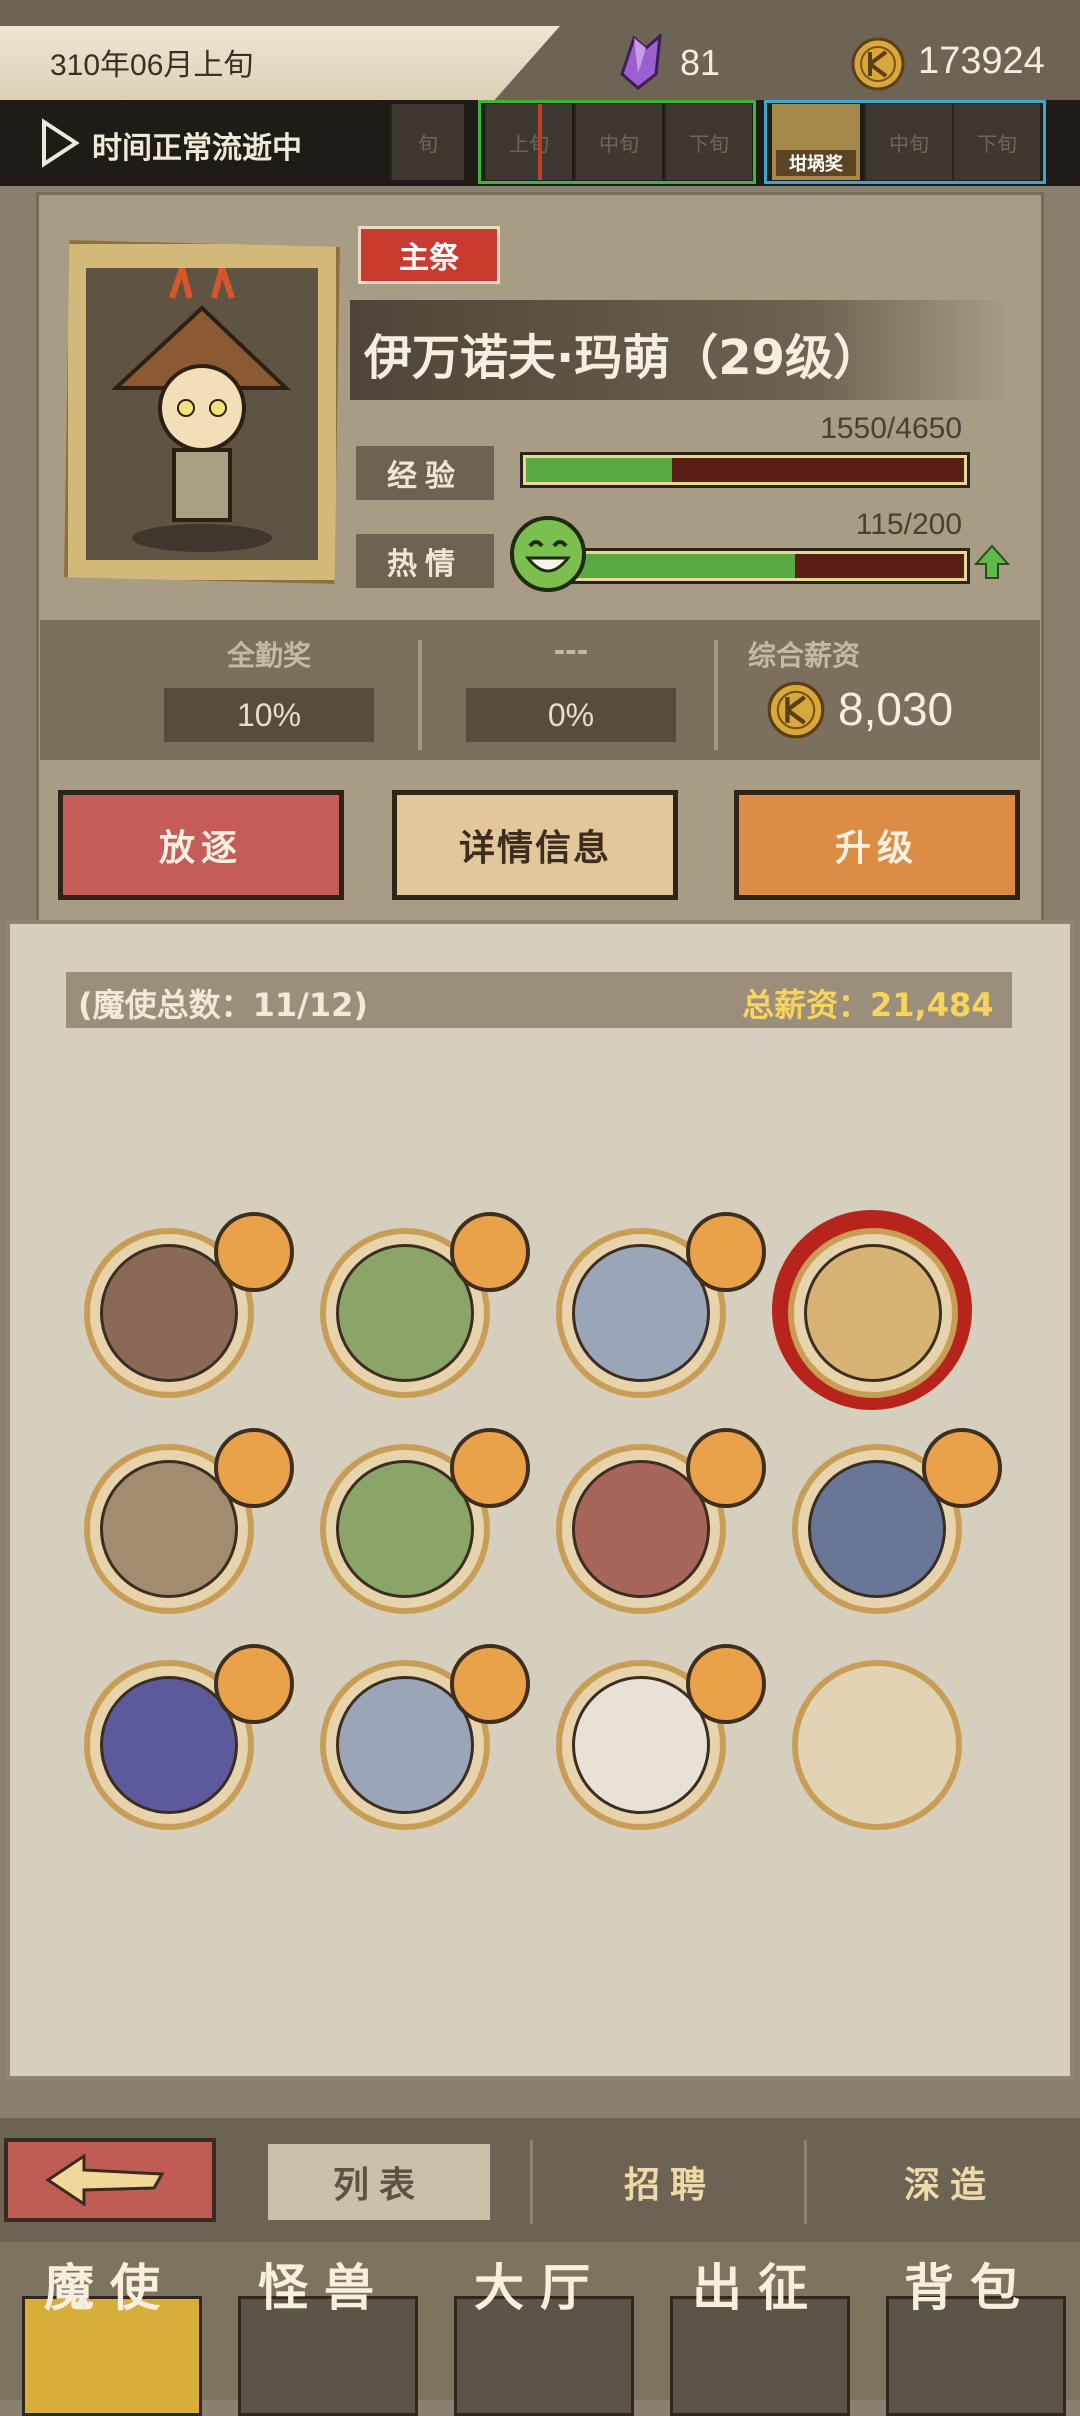 This screenshot has height=2416, width=1080. Describe the element at coordinates (571, 650) in the screenshot. I see `bonus-title: ---` at that location.